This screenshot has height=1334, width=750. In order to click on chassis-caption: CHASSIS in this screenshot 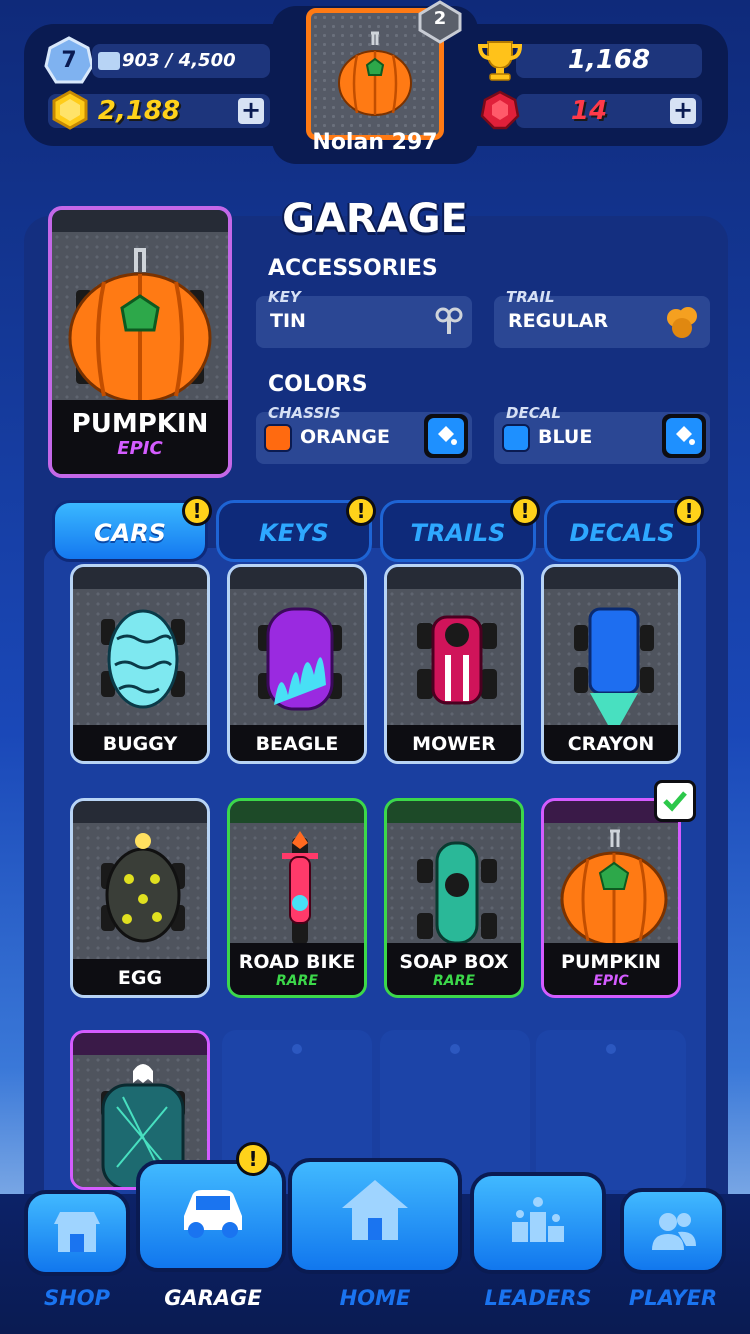, I will do `click(304, 413)`.